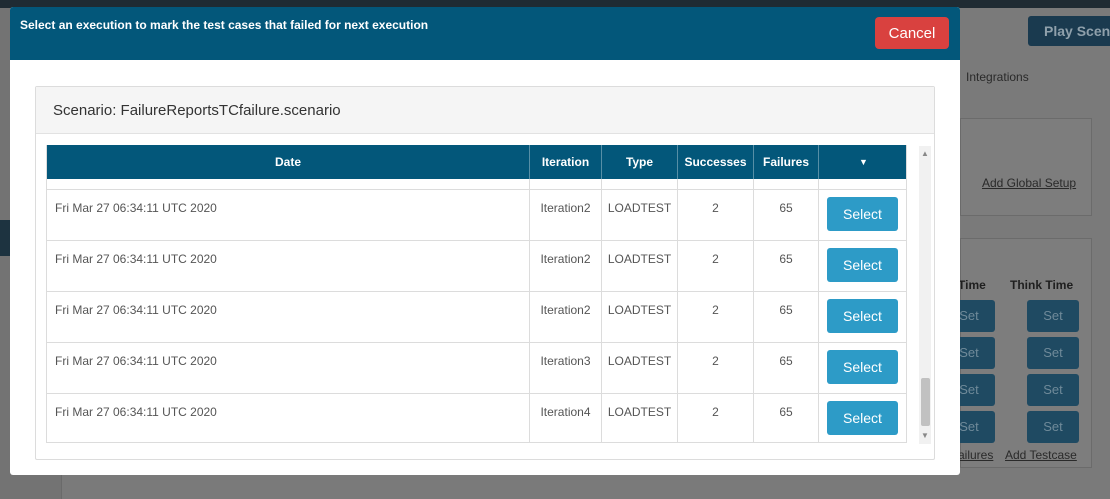 Image resolution: width=1110 pixels, height=499 pixels. What do you see at coordinates (566, 162) in the screenshot?
I see `column-header-iteration: Iteration` at bounding box center [566, 162].